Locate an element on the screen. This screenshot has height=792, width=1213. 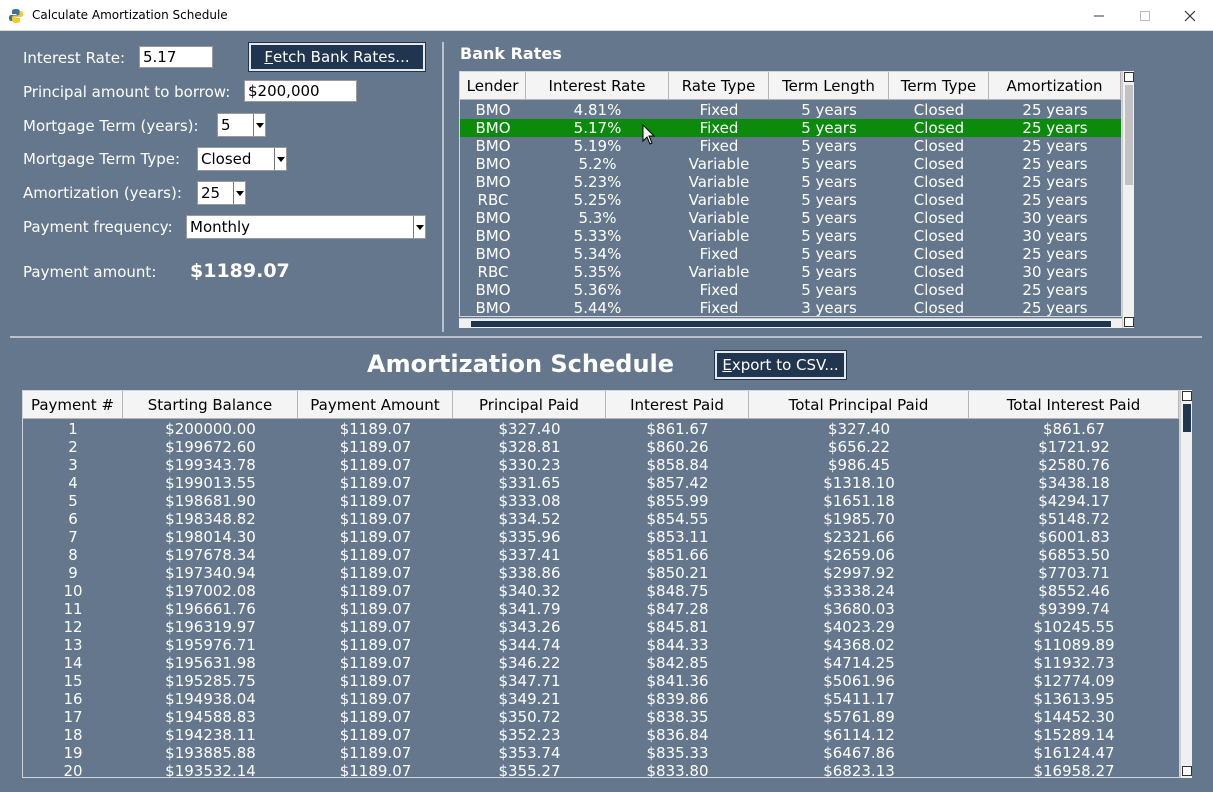
table-row: RBC 5.35% Variable 5 years Closed 30 years is located at coordinates (790, 272).